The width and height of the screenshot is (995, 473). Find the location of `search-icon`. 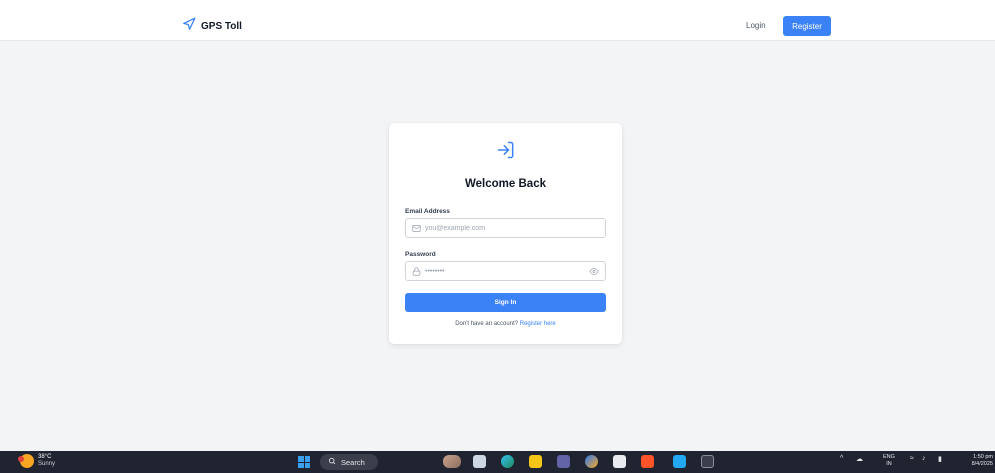

search-icon is located at coordinates (332, 462).